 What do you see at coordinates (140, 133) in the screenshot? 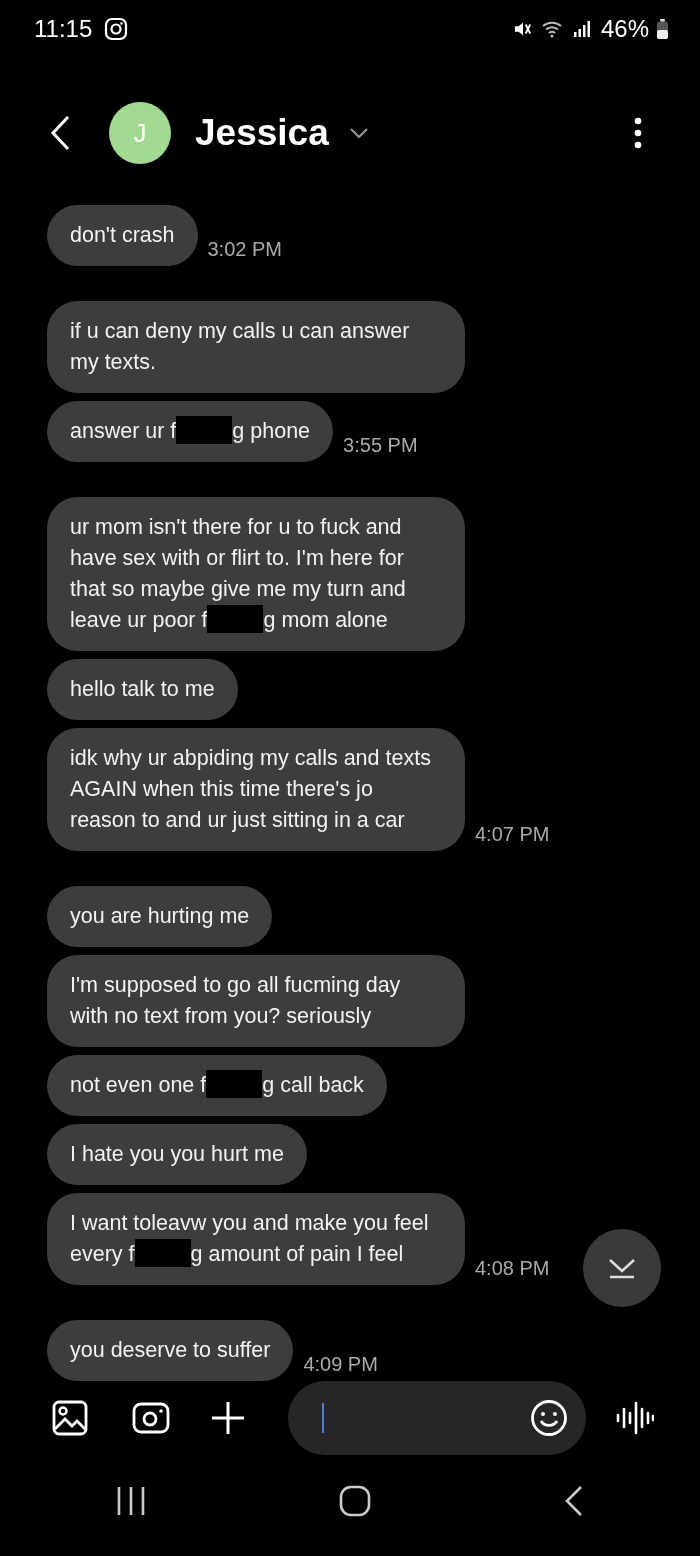
I see `contact-avatar: J` at bounding box center [140, 133].